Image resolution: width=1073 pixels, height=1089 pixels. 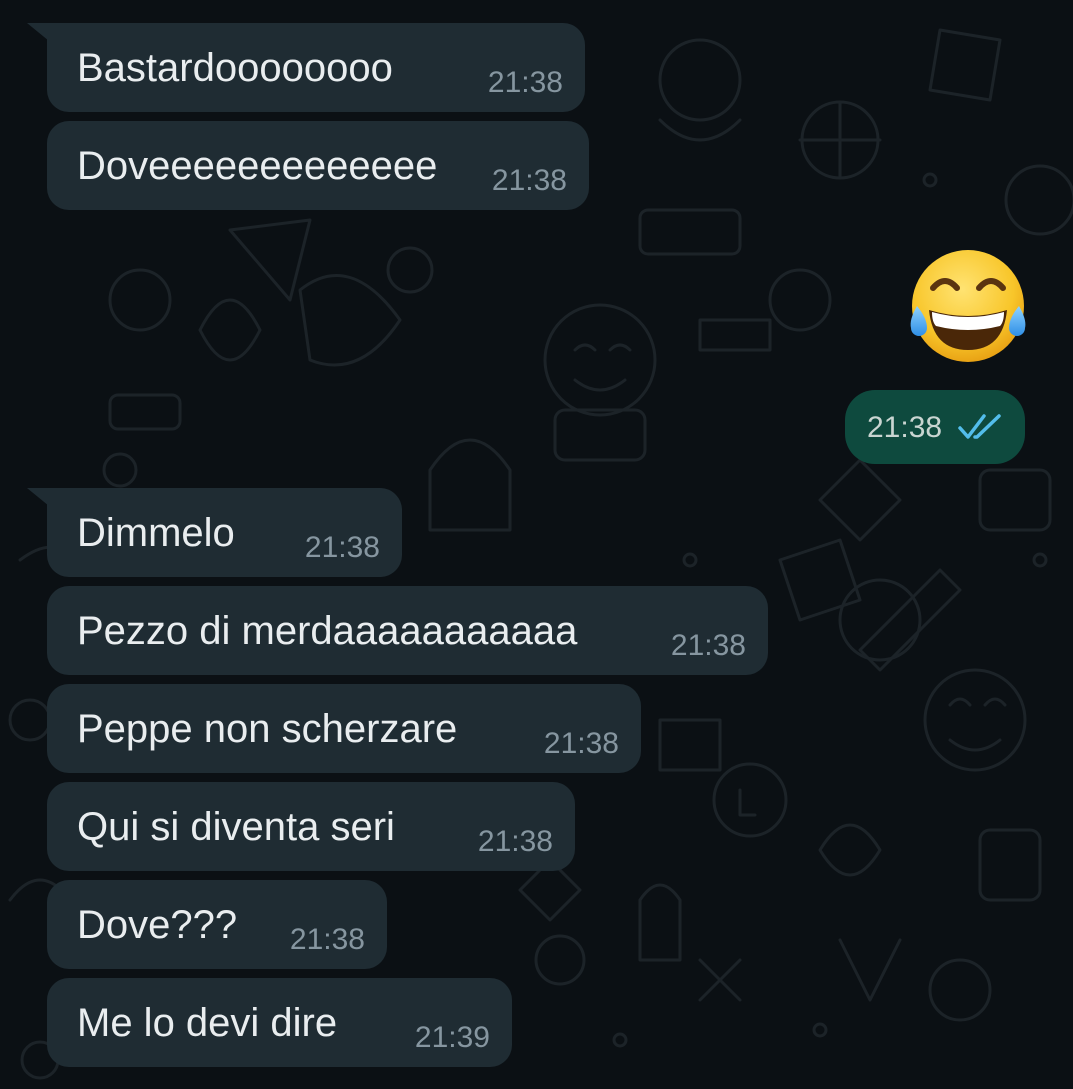 What do you see at coordinates (235, 68) in the screenshot?
I see `message-text: Bastardoooooooo` at bounding box center [235, 68].